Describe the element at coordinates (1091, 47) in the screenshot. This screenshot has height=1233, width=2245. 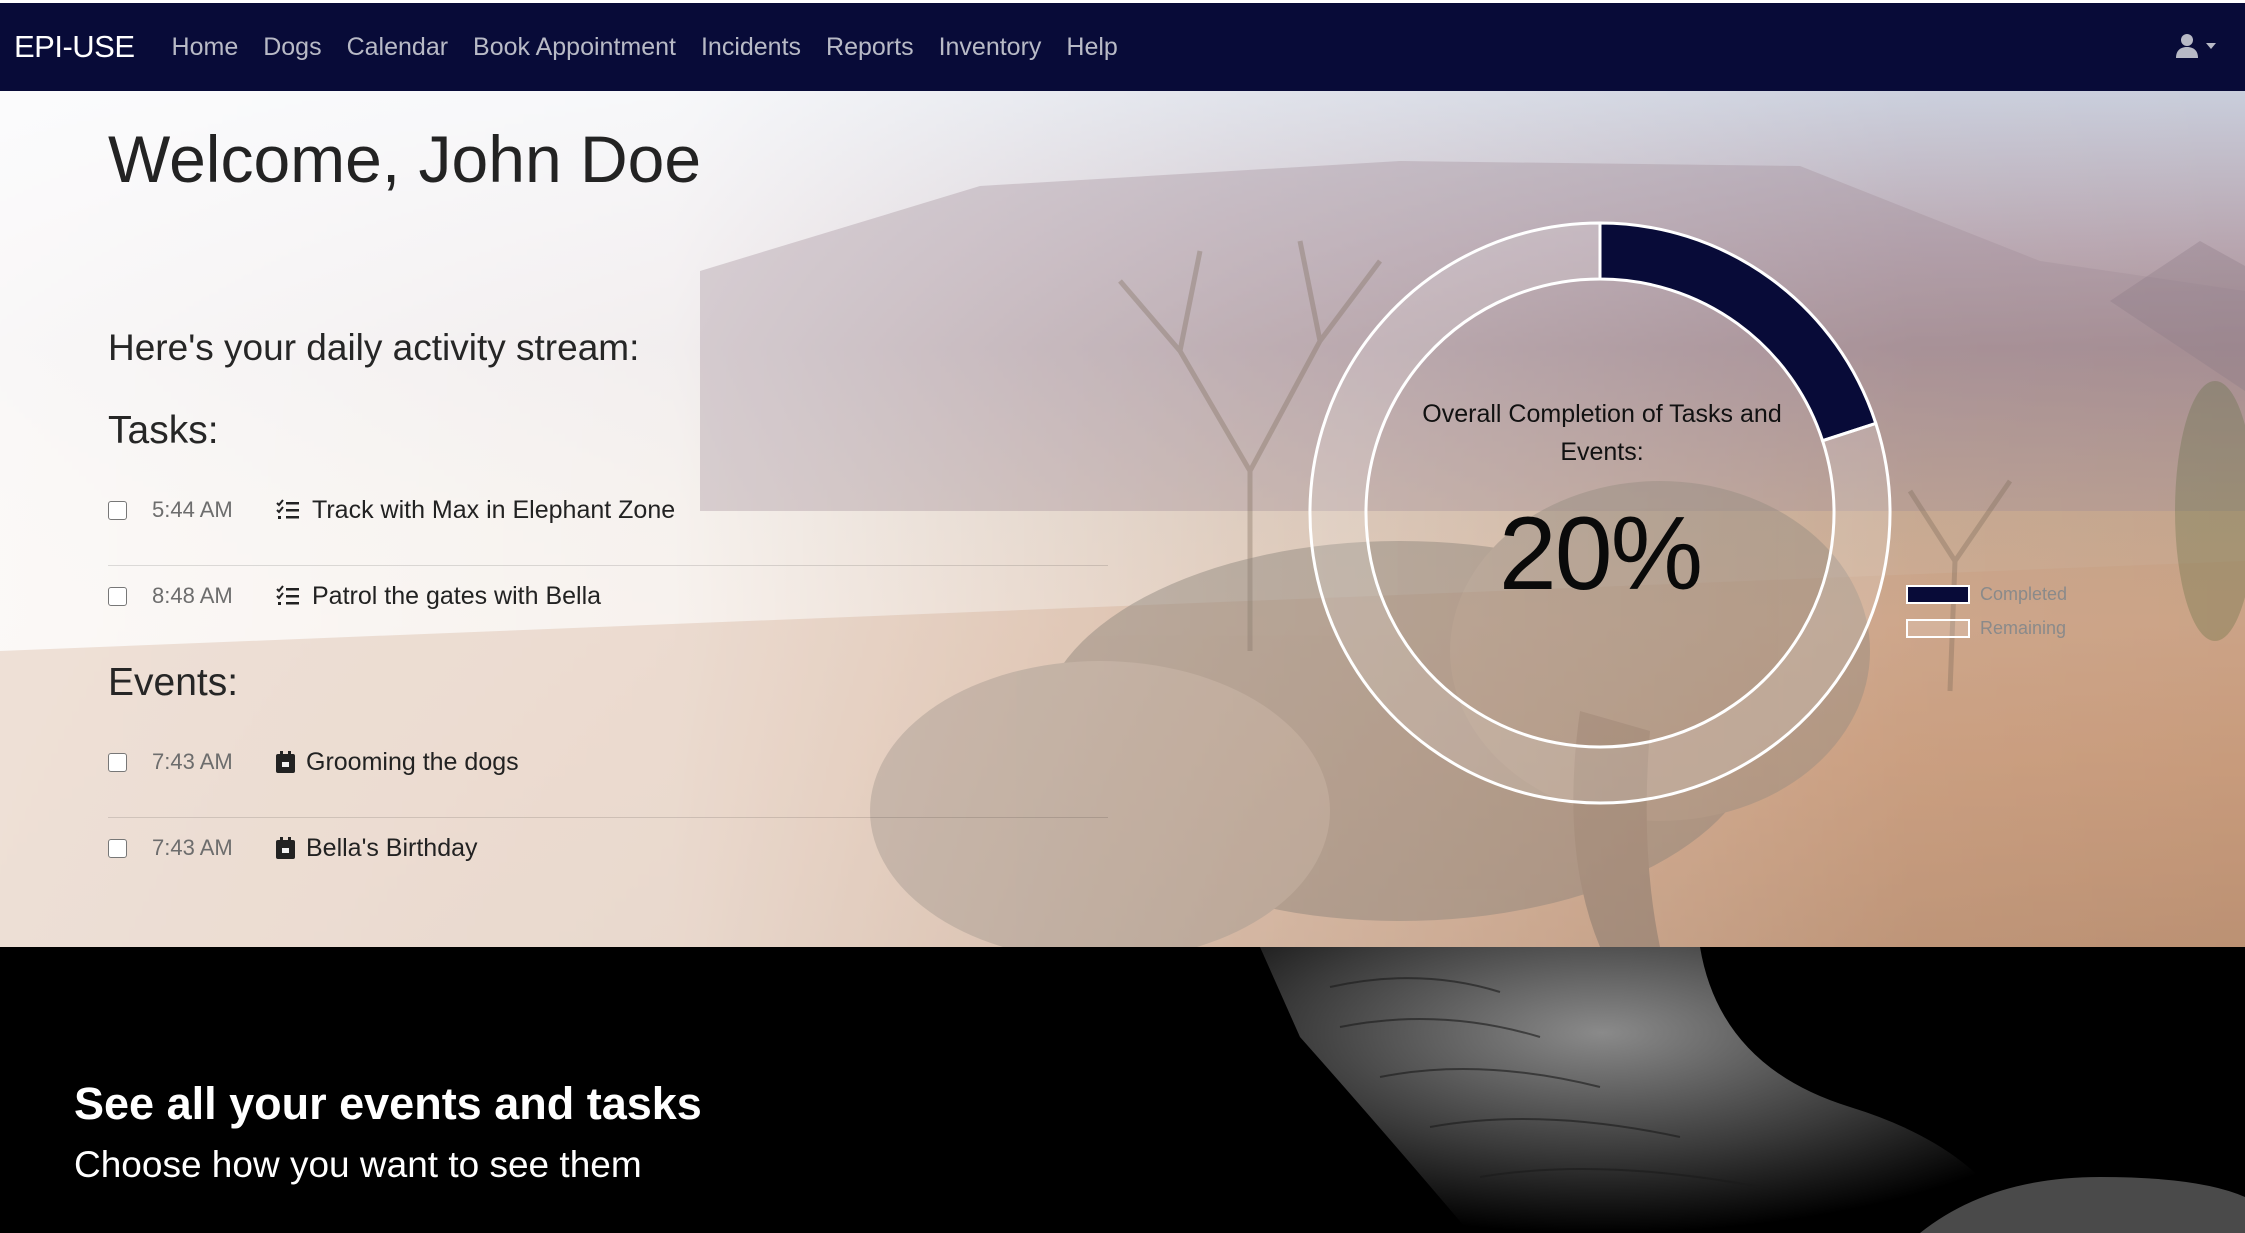
I see `nav-link-help: Help` at that location.